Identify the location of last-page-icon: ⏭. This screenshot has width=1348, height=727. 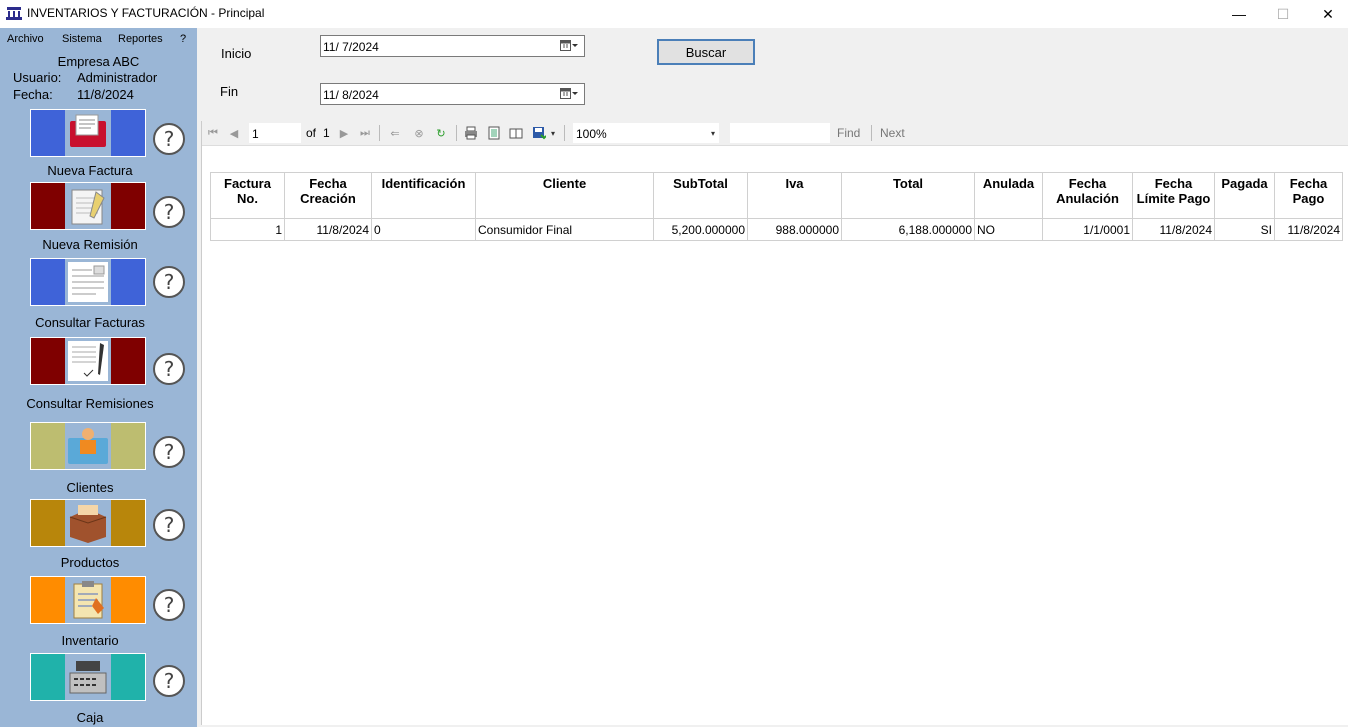
(365, 133).